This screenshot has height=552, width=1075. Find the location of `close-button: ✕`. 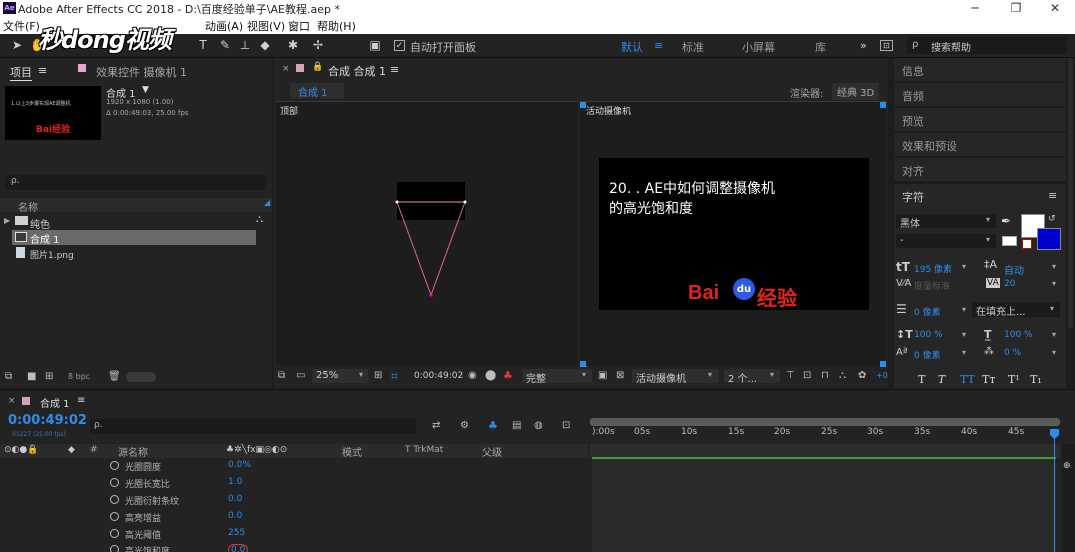

close-button: ✕ is located at coordinates (1055, 8).